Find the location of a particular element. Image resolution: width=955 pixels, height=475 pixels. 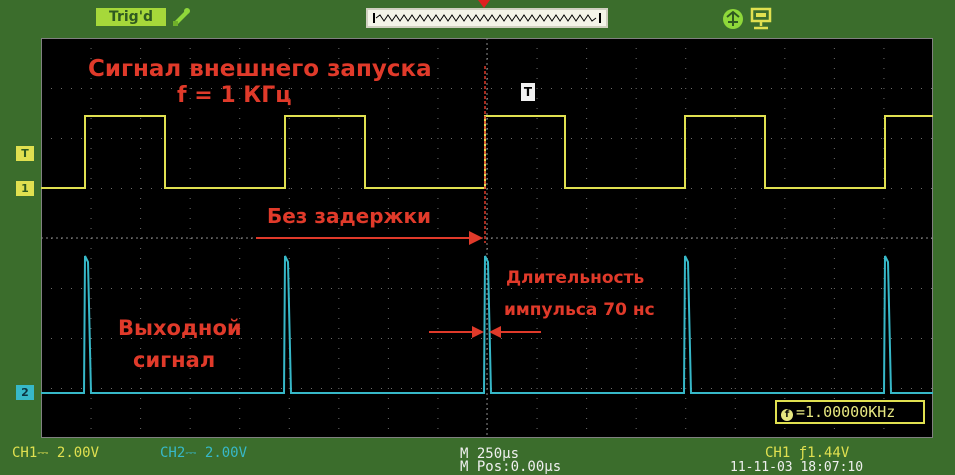

annotation-duration-line1: Длительность is located at coordinates (575, 278).